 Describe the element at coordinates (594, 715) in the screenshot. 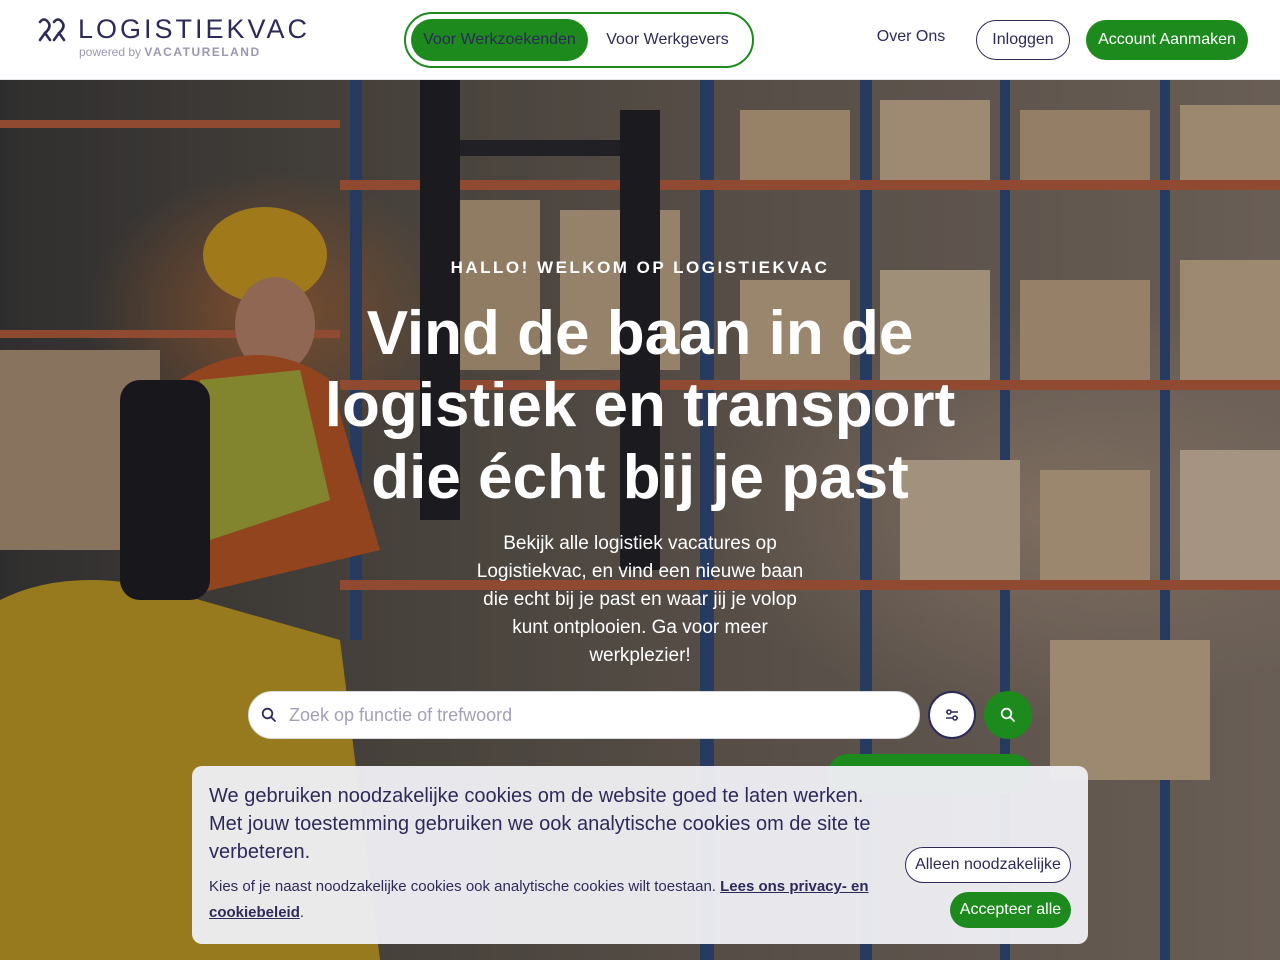

I see `search-input` at that location.